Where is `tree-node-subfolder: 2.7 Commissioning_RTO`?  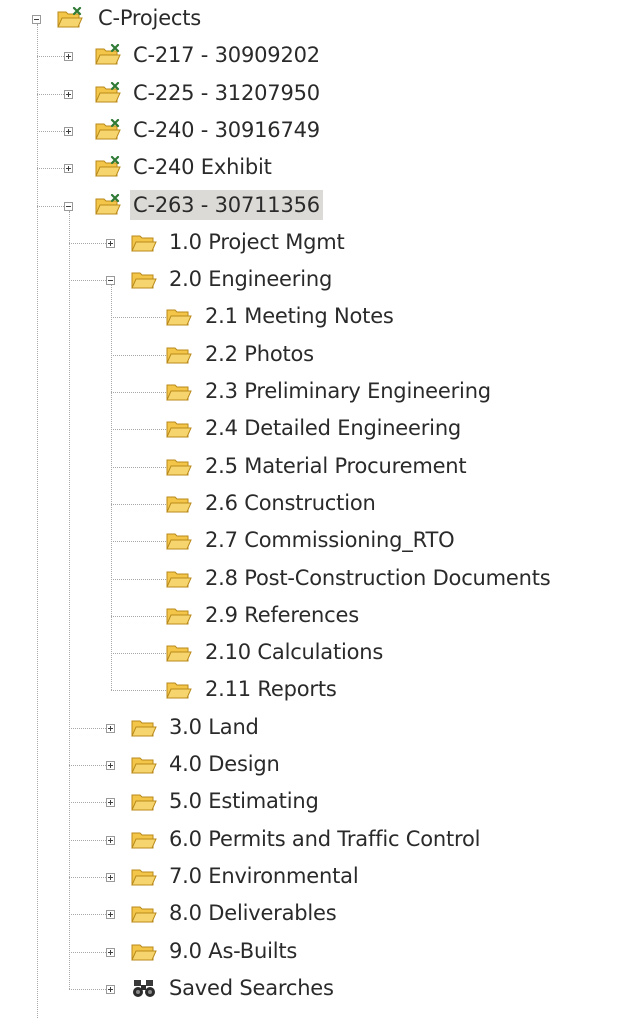
tree-node-subfolder: 2.7 Commissioning_RTO is located at coordinates (310, 541).